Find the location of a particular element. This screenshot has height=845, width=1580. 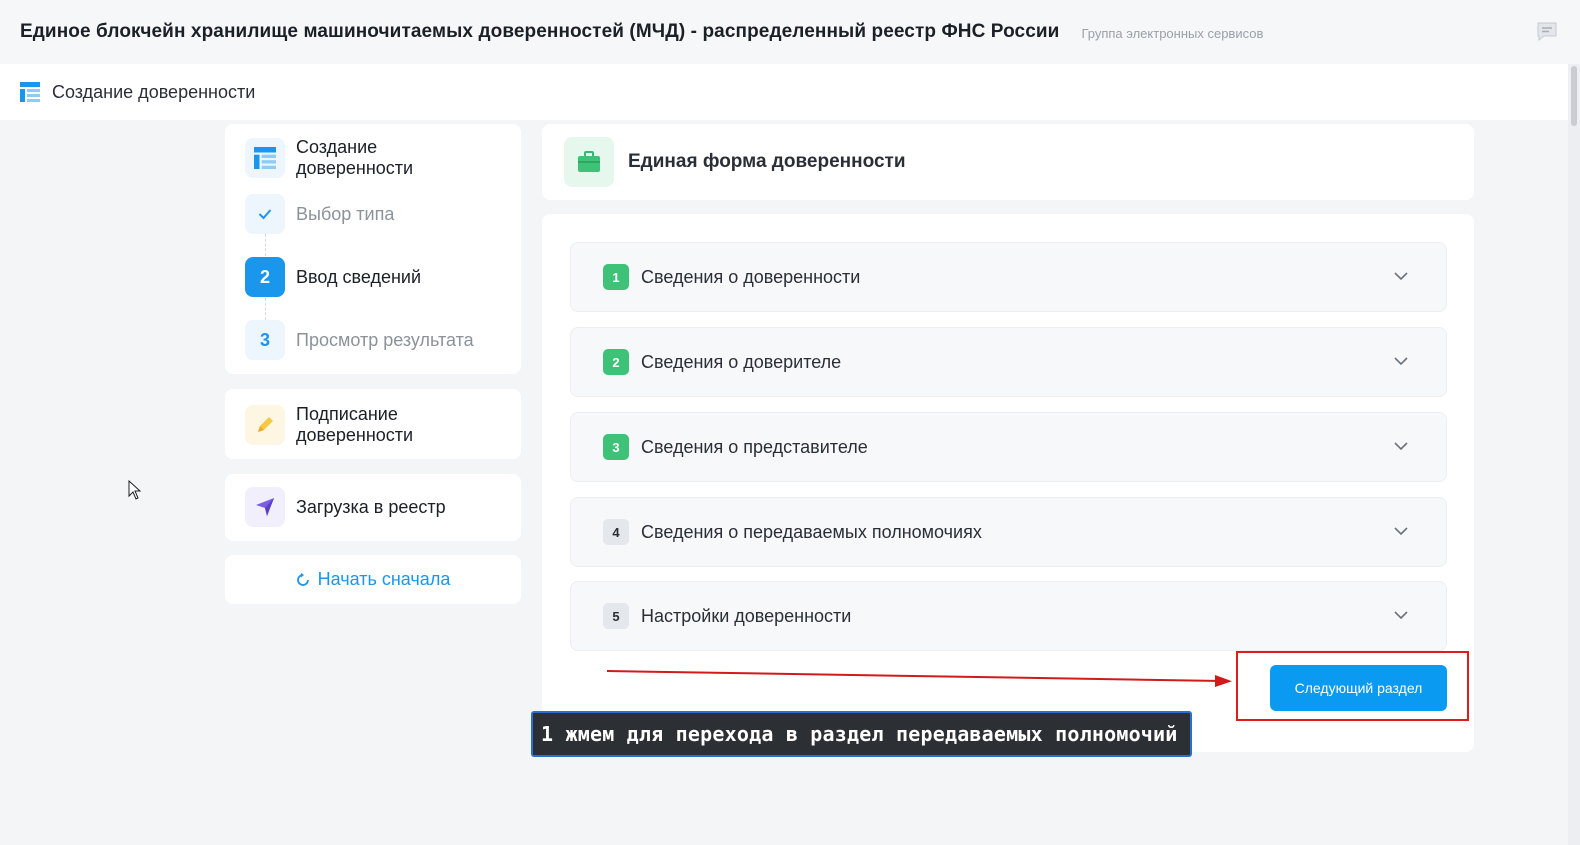

upload-card: Загрузка в реестр is located at coordinates (373, 507).